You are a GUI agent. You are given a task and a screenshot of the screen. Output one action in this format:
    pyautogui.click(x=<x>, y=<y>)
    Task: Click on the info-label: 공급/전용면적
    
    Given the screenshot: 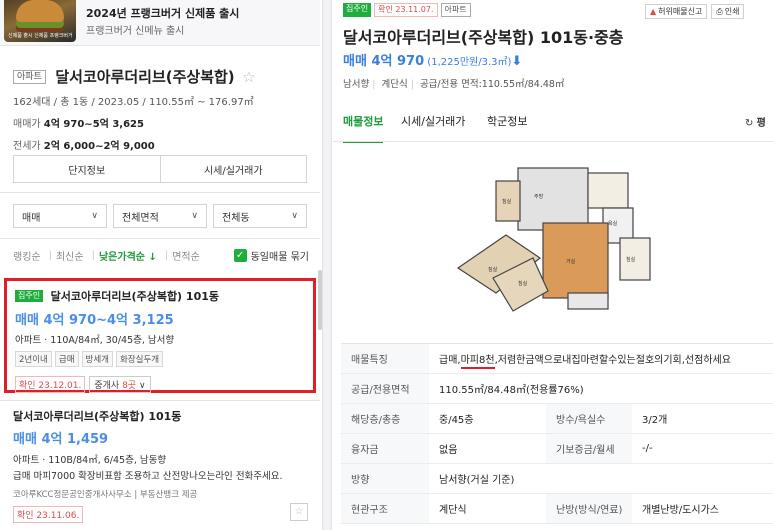 What is the action you would take?
    pyautogui.click(x=385, y=388)
    